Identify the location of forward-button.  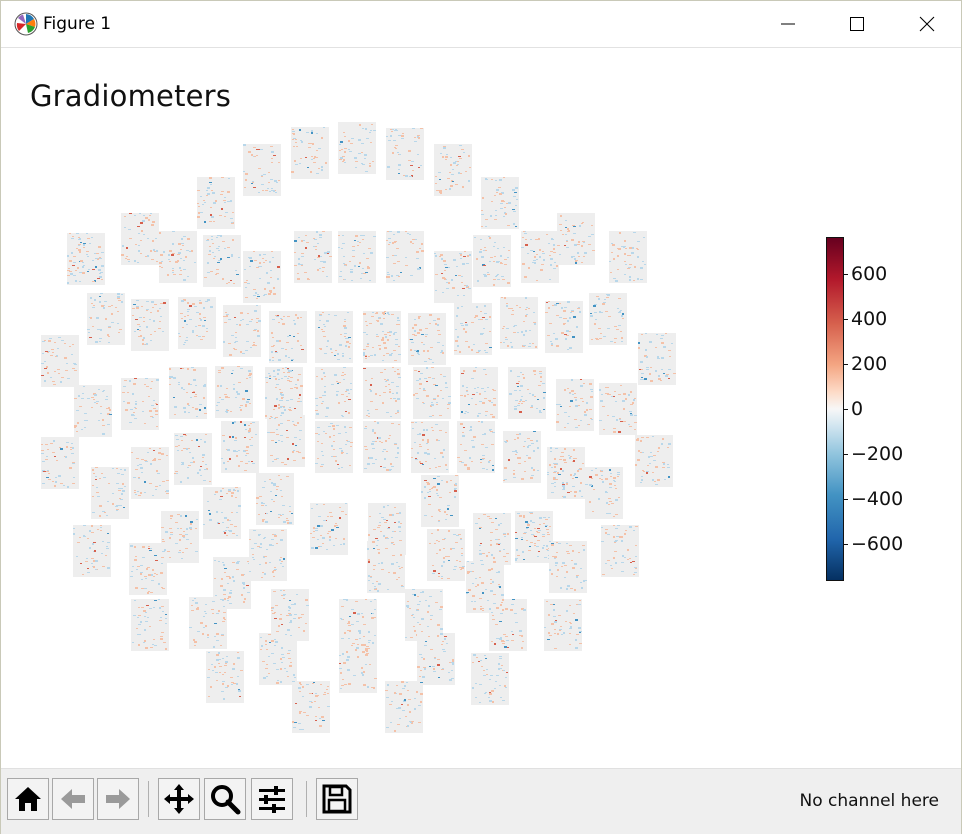
(118, 799).